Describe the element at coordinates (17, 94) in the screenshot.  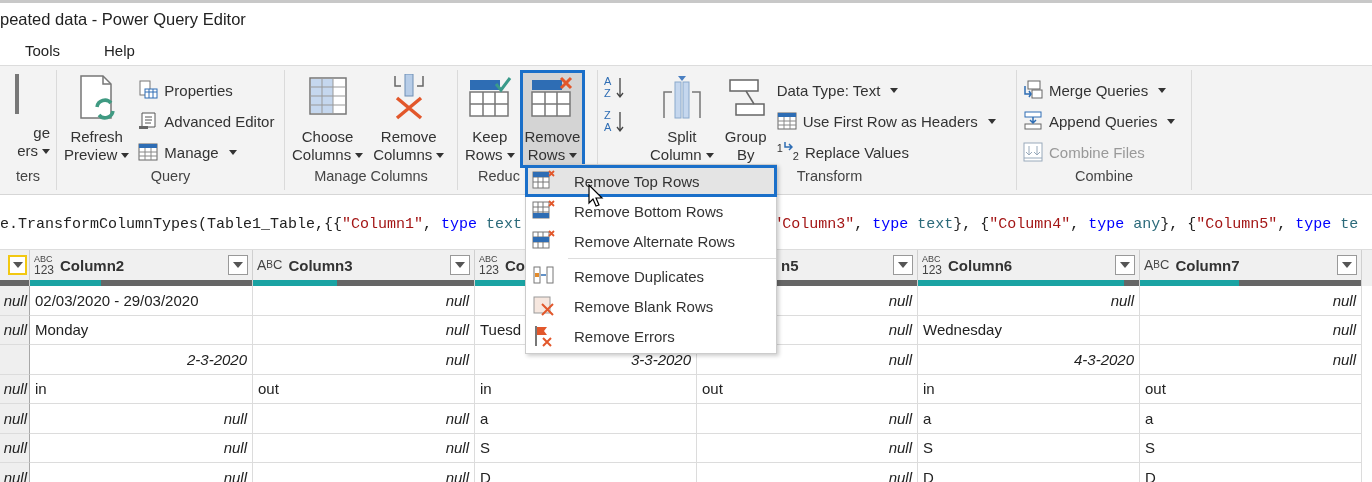
I see `page-edge-icon` at that location.